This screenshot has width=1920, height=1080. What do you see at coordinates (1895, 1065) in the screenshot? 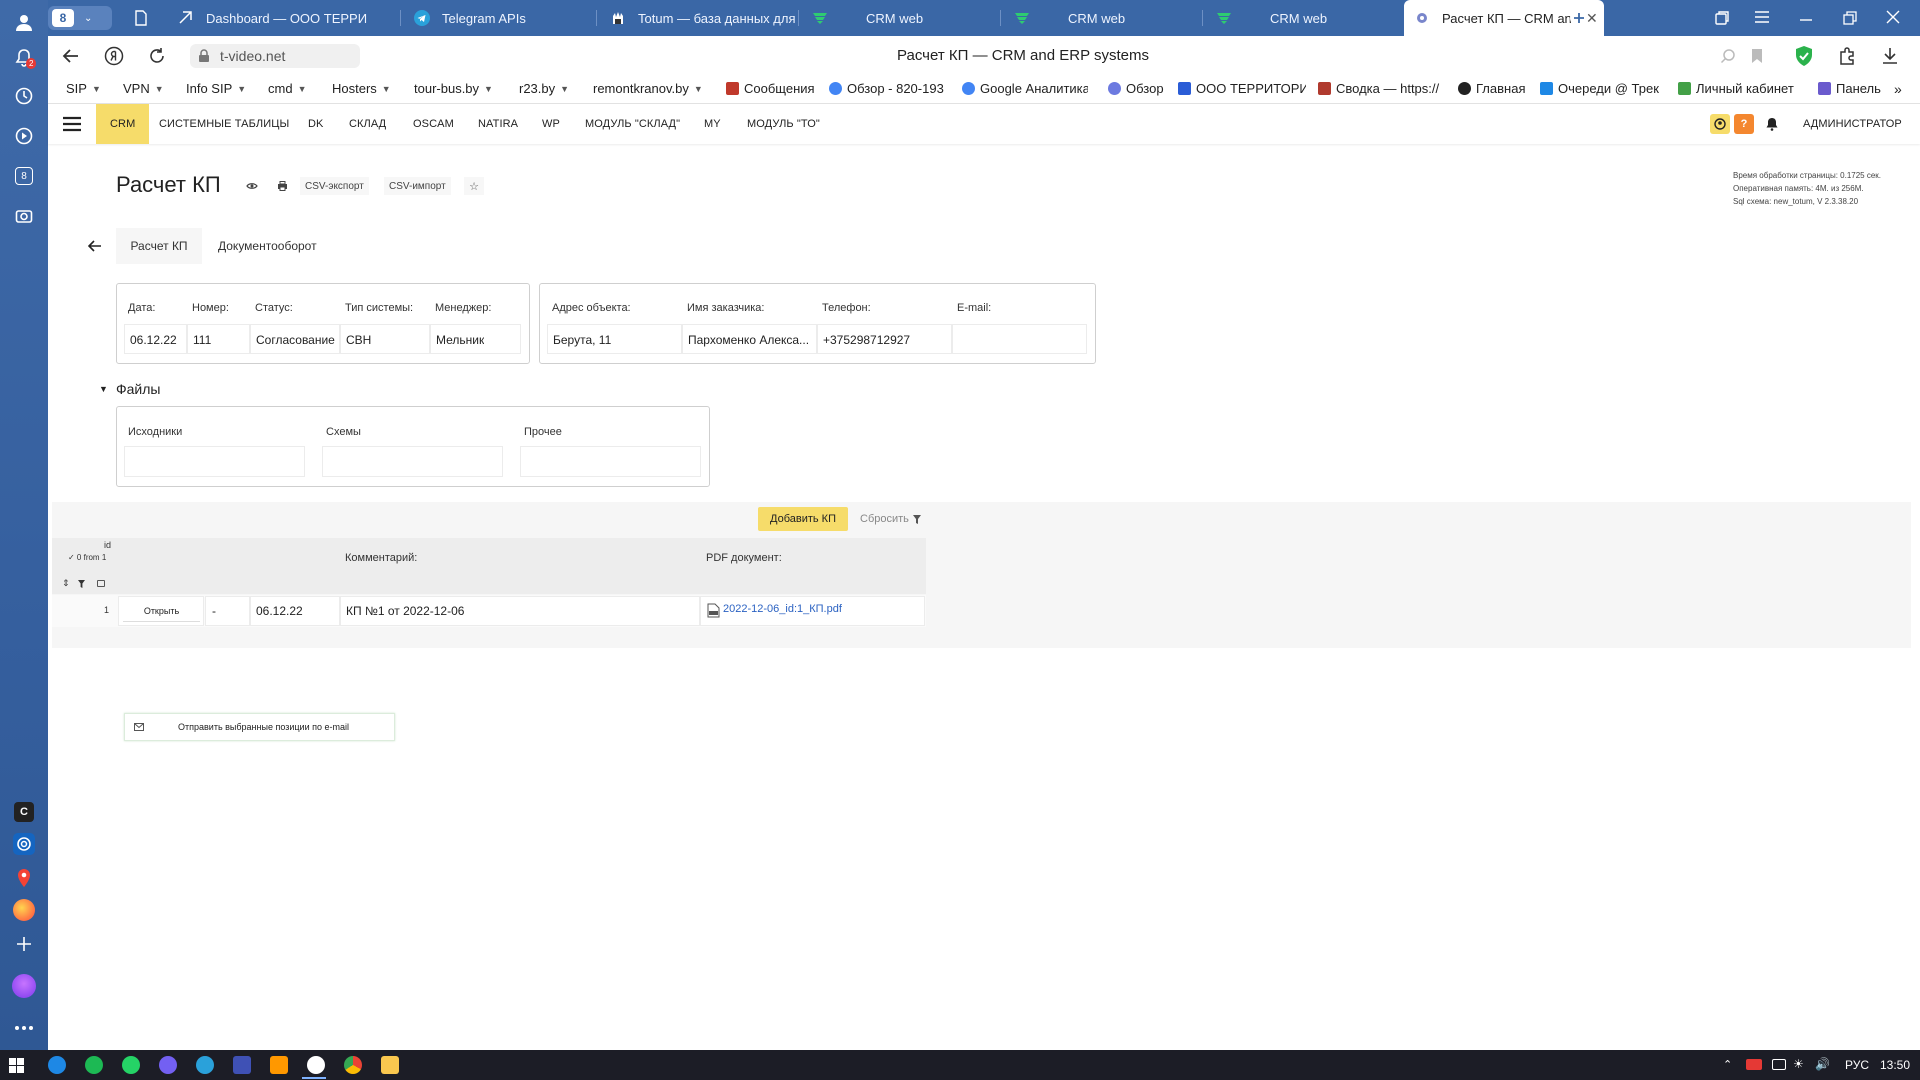
I see `clock: 13:50` at bounding box center [1895, 1065].